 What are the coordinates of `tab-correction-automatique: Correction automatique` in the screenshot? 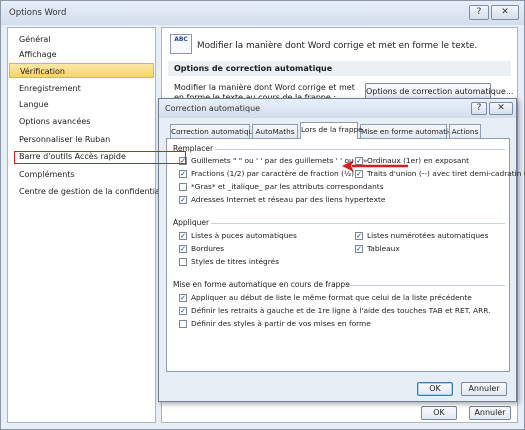 It's located at (214, 131).